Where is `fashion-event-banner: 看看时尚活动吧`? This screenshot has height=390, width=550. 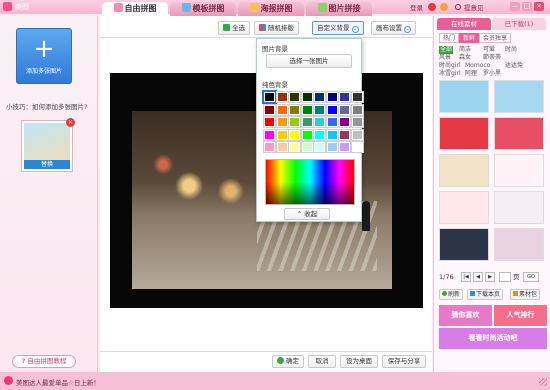 fashion-event-banner: 看看时尚活动吧 is located at coordinates (493, 338).